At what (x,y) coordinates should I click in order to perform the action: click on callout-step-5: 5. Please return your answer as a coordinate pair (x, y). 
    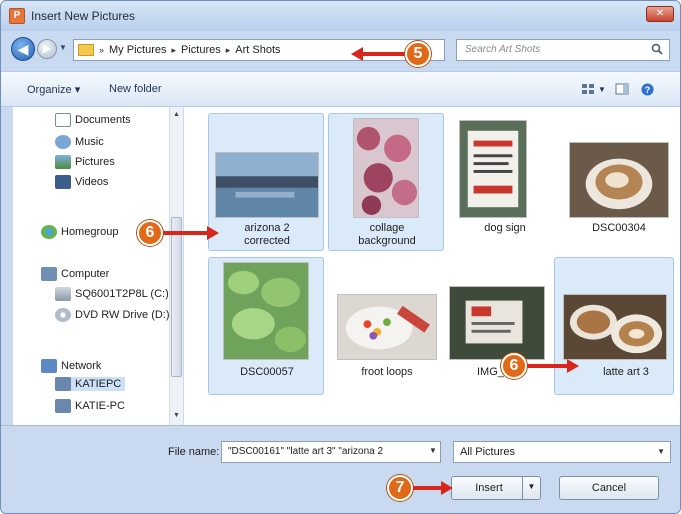
    Looking at the image, I should click on (418, 54).